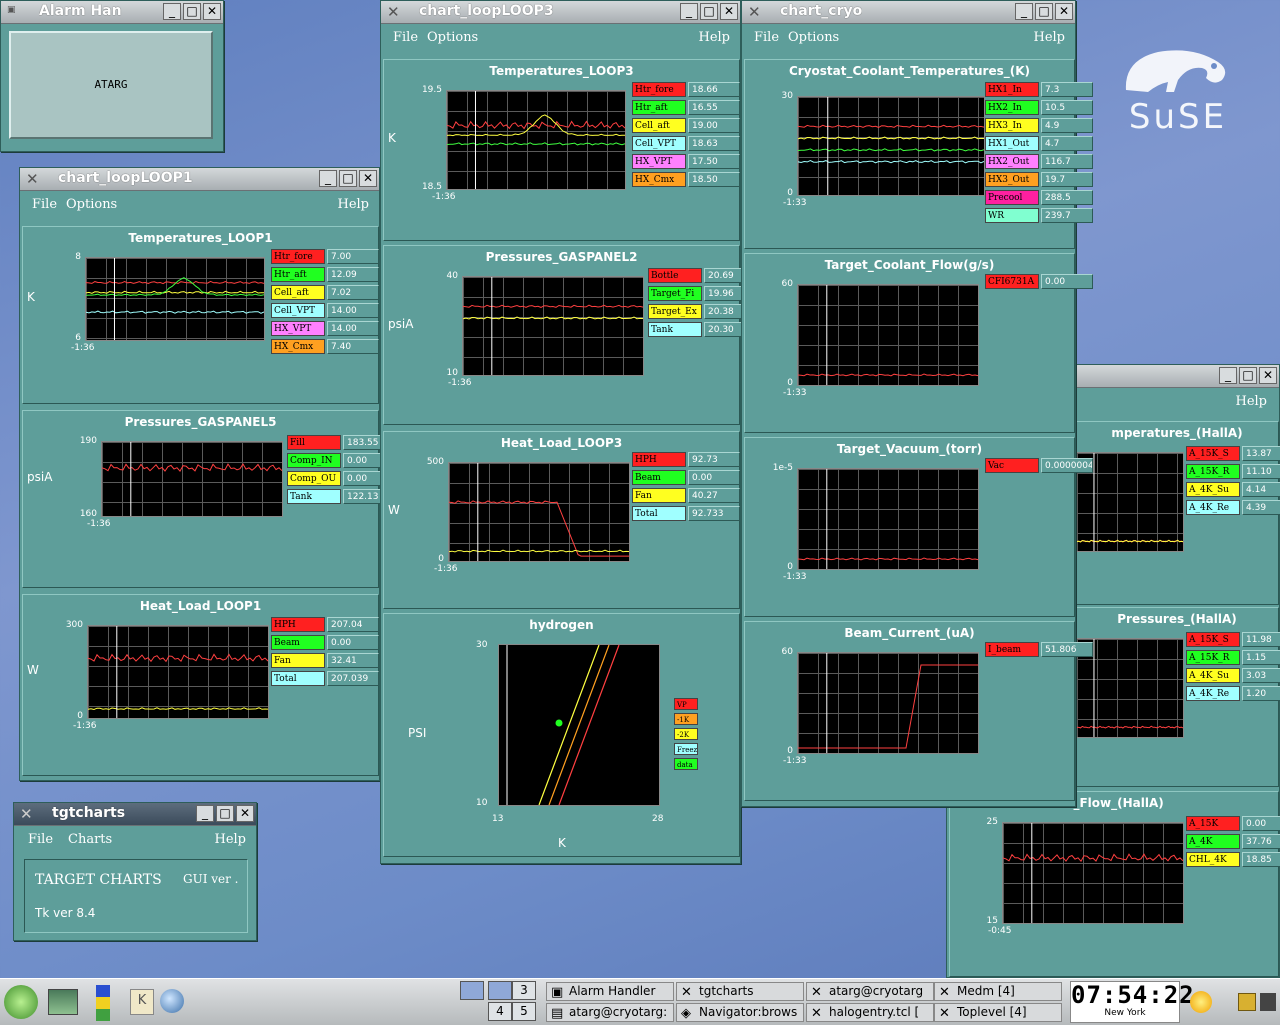 This screenshot has height=1025, width=1280. What do you see at coordinates (500, 990) in the screenshot?
I see `desktop-pager-preview` at bounding box center [500, 990].